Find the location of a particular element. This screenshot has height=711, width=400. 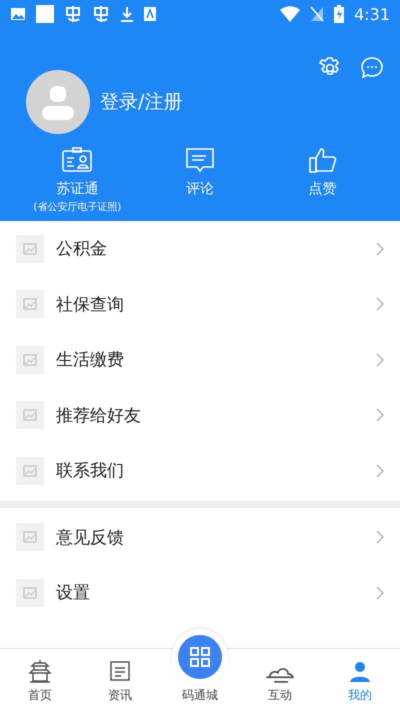

no-signal-icon is located at coordinates (317, 14).